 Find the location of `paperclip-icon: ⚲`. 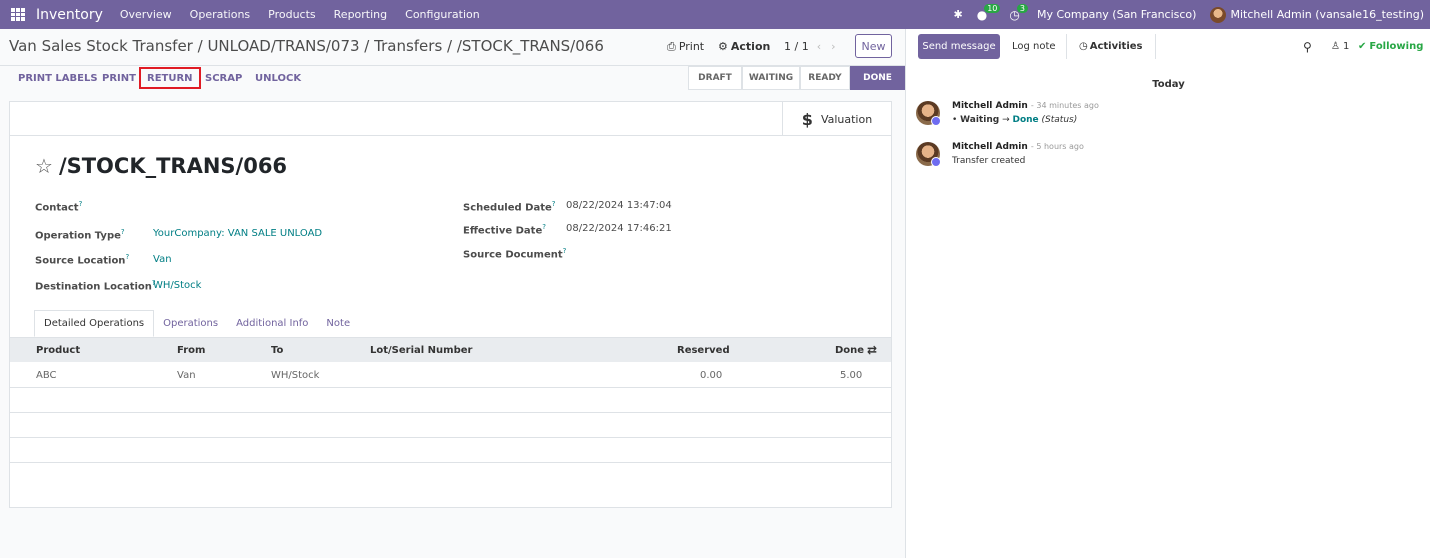

paperclip-icon: ⚲ is located at coordinates (1307, 46).